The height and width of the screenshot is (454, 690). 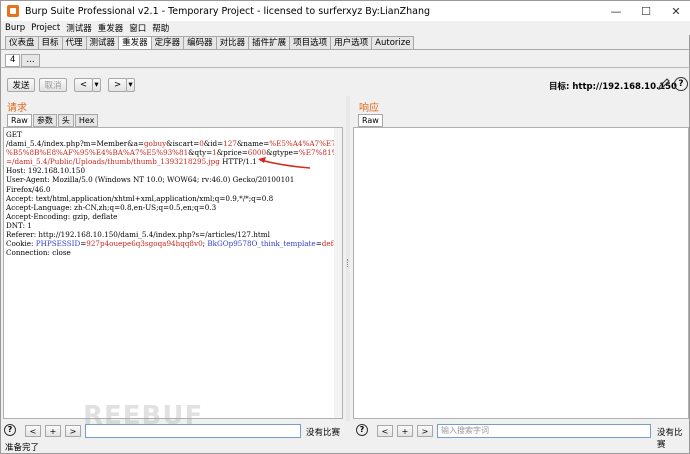 What do you see at coordinates (102, 43) in the screenshot?
I see `tab-intruder: 测试器` at bounding box center [102, 43].